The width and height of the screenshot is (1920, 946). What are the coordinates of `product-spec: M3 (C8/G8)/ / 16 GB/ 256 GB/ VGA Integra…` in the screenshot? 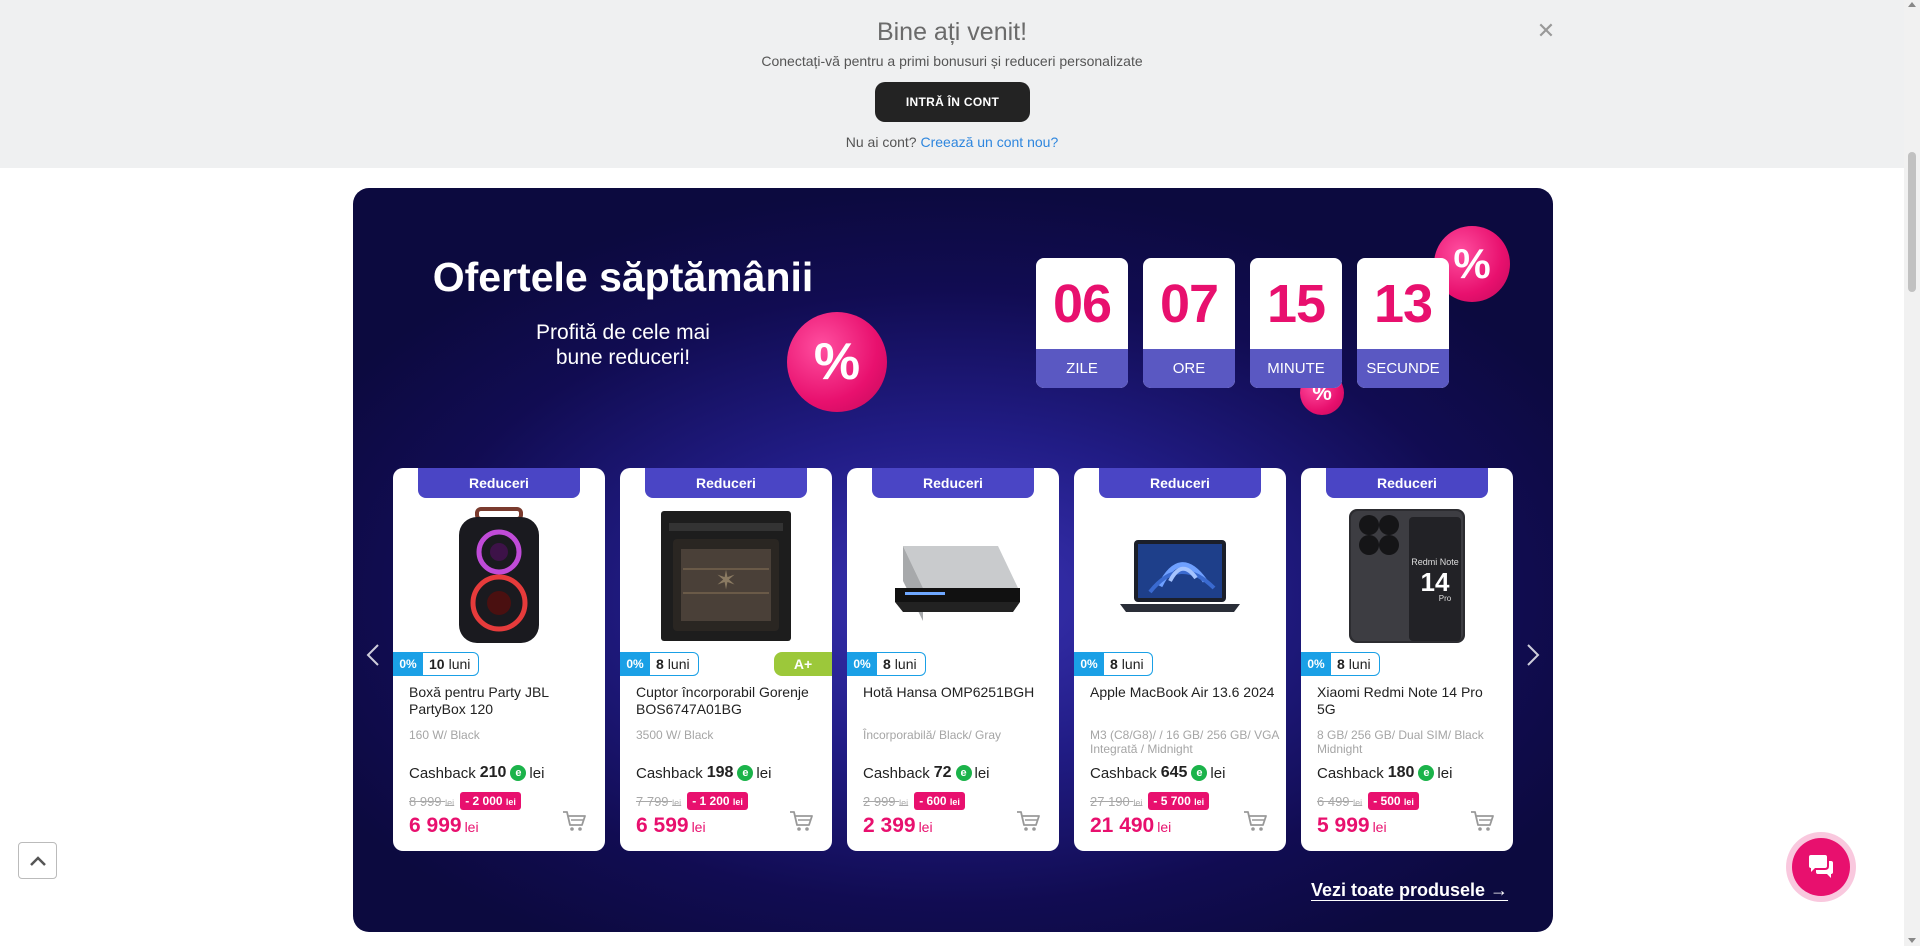 It's located at (1184, 742).